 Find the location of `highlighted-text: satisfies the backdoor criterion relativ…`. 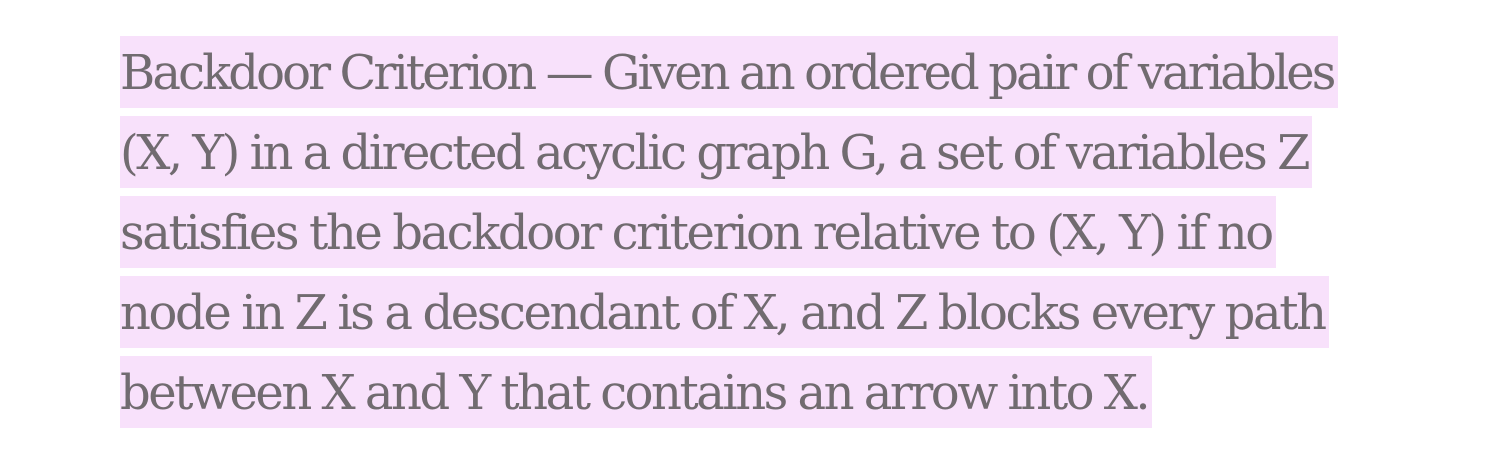

highlighted-text: satisfies the backdoor criterion relativ… is located at coordinates (698, 232).